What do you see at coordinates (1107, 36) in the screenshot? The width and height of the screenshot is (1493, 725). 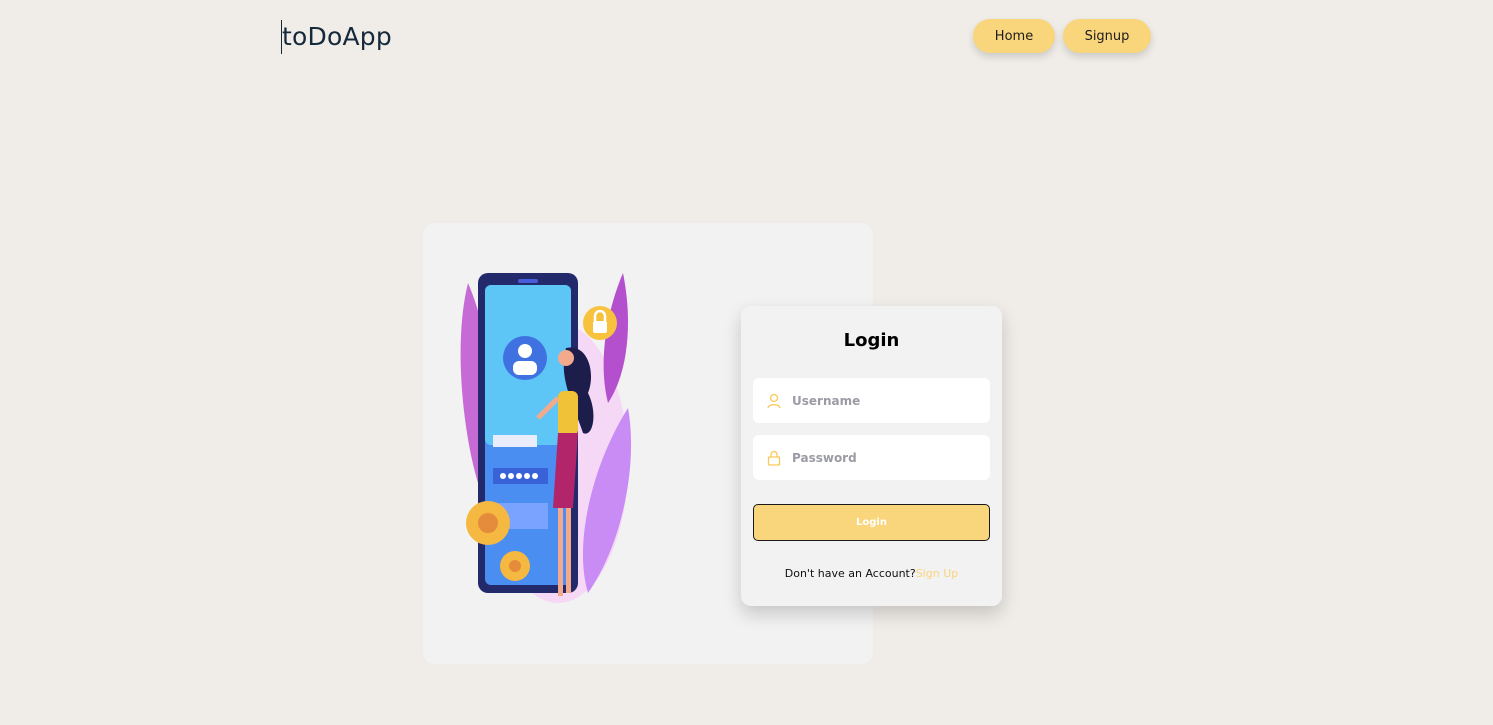 I see `signup-nav-button: Signup` at bounding box center [1107, 36].